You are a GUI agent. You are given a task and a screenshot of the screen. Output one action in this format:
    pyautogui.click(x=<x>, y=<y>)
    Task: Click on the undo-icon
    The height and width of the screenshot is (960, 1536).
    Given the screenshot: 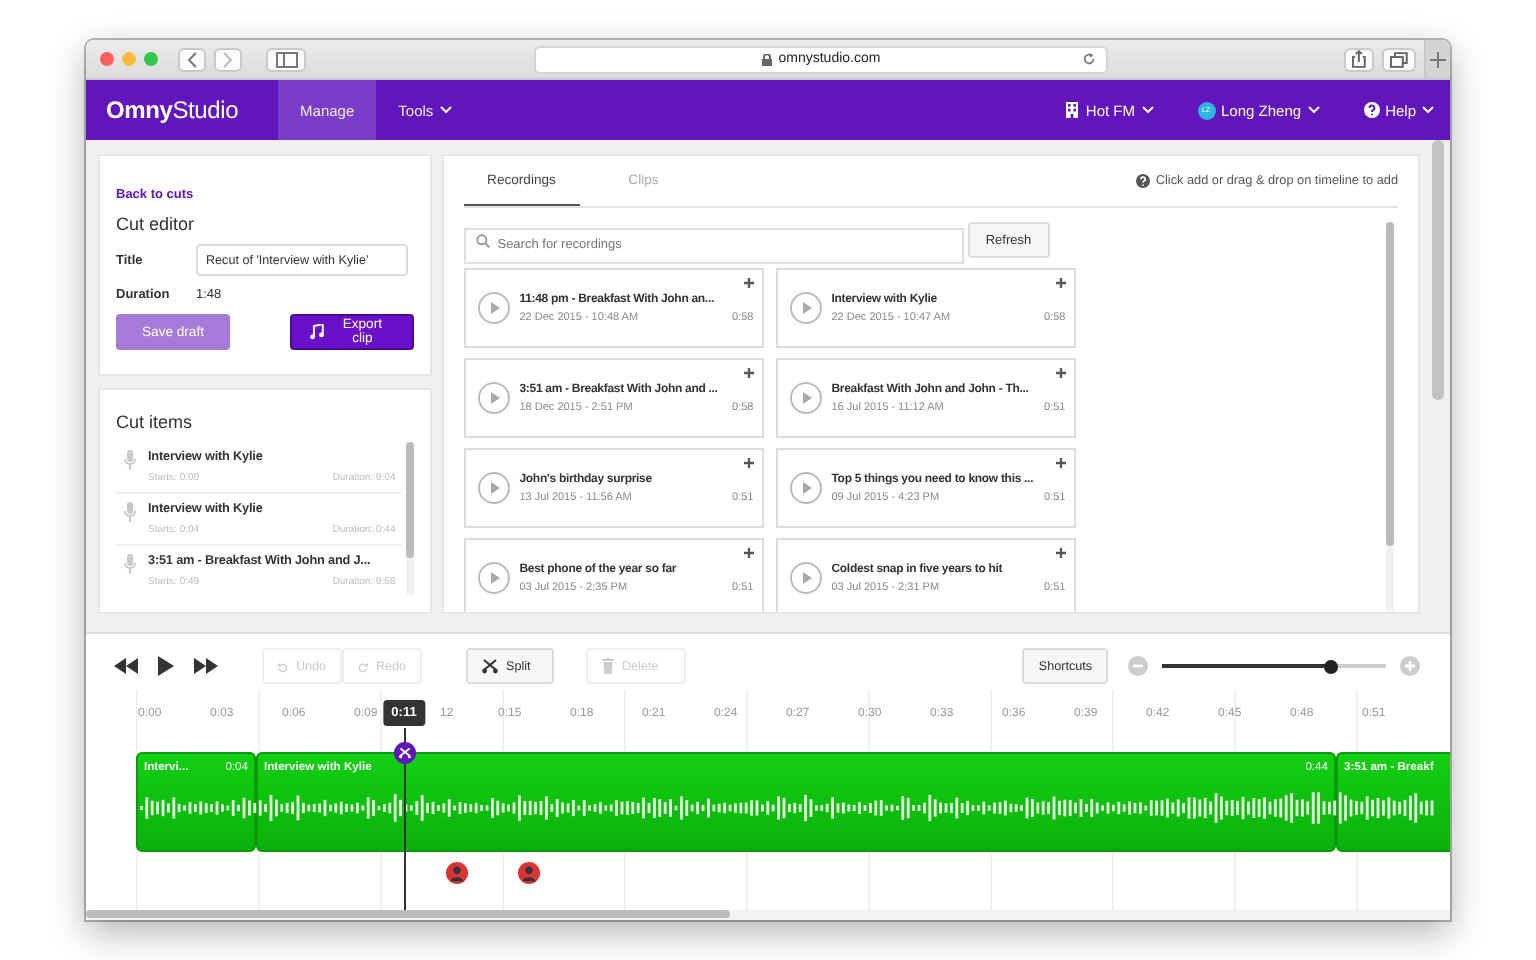 What is the action you would take?
    pyautogui.click(x=283, y=666)
    